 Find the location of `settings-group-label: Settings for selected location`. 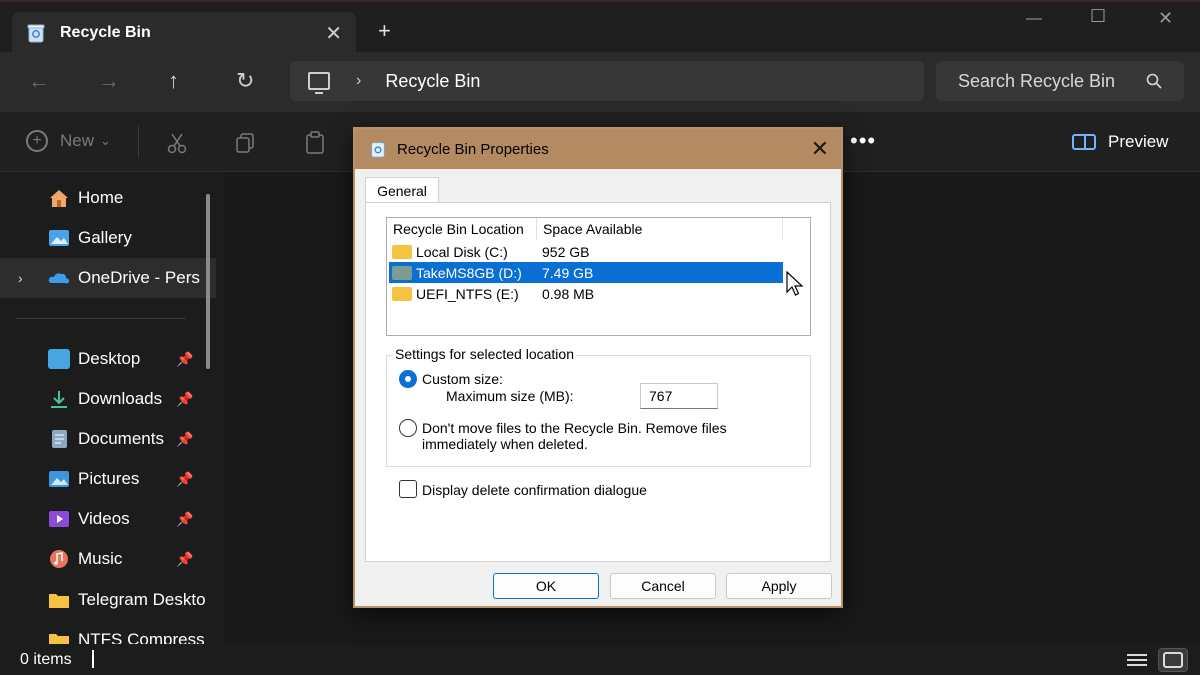

settings-group-label: Settings for selected location is located at coordinates (484, 354).